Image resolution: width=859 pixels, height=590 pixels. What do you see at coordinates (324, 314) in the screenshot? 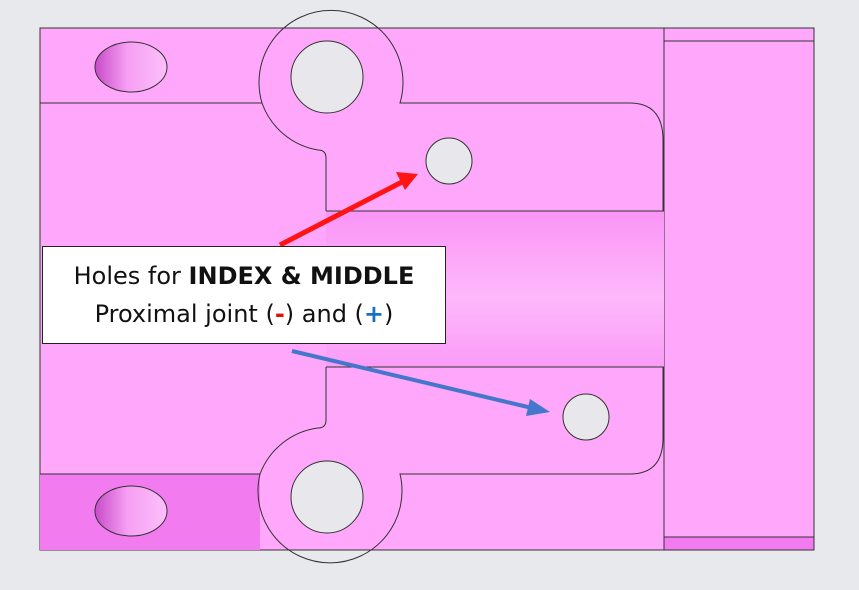
I see `callout-line-2-mid: ) and (` at bounding box center [324, 314].